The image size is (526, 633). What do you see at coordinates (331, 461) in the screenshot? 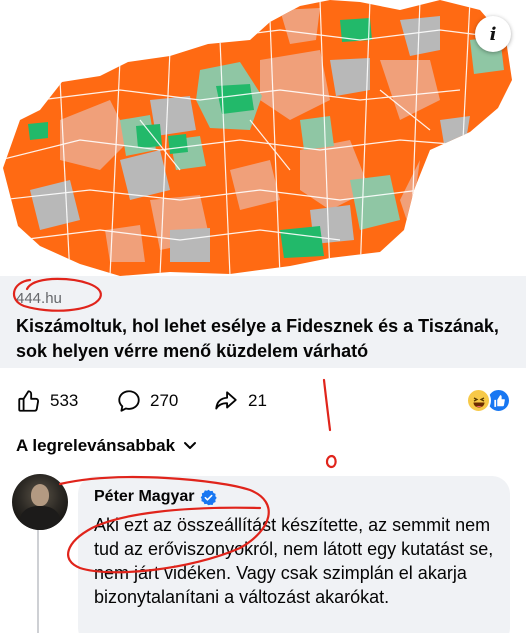
I see `small-o-annotation` at bounding box center [331, 461].